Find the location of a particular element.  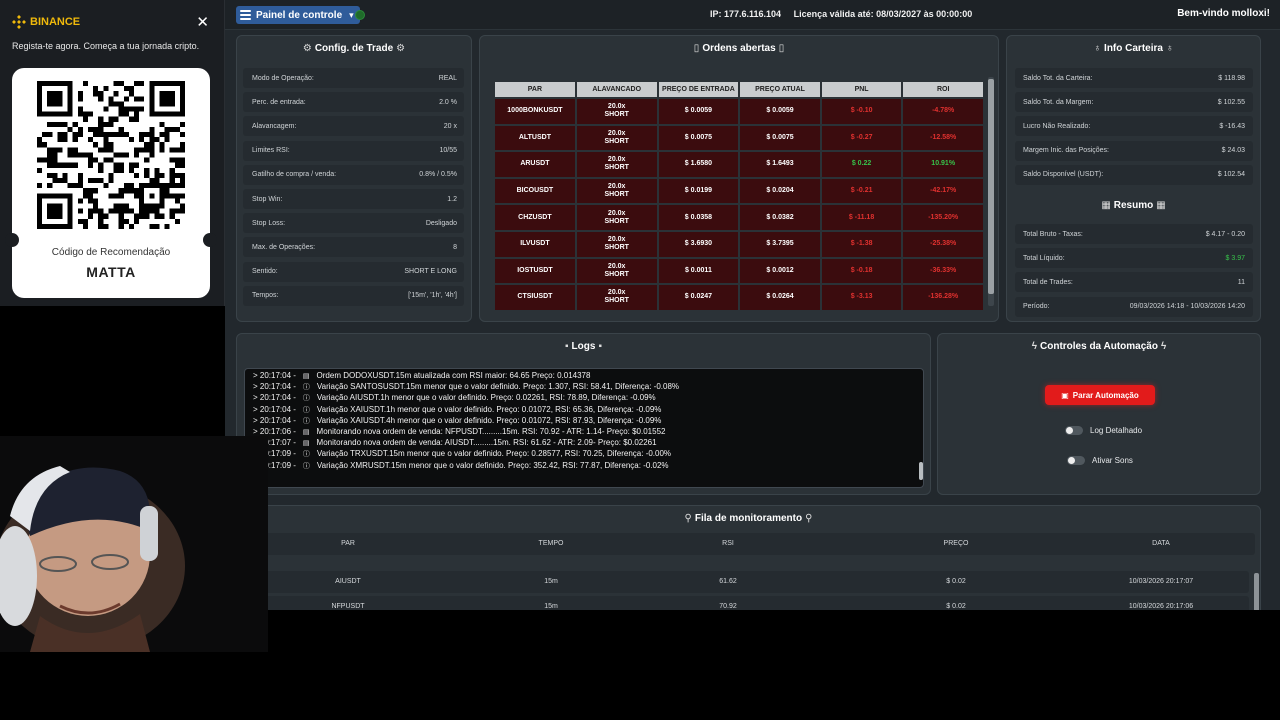

queue-column-header: TEMPO is located at coordinates (551, 544).